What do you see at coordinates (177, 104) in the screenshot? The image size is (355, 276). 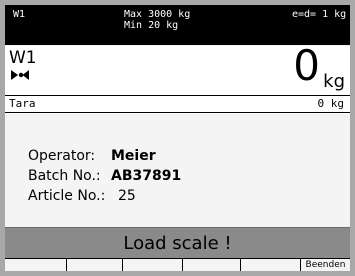 I see `tara-row: Tara 0 kg` at bounding box center [177, 104].